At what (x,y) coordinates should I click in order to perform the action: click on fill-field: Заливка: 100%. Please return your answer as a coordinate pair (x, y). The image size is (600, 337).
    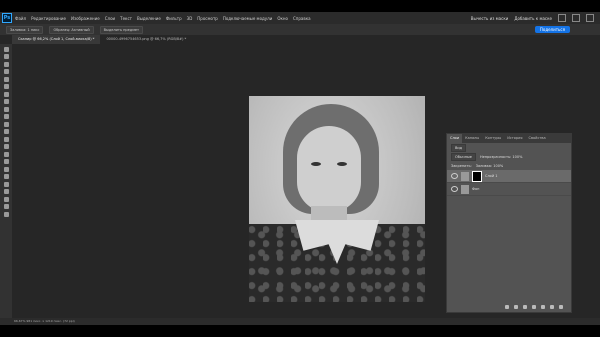
    Looking at the image, I should click on (490, 166).